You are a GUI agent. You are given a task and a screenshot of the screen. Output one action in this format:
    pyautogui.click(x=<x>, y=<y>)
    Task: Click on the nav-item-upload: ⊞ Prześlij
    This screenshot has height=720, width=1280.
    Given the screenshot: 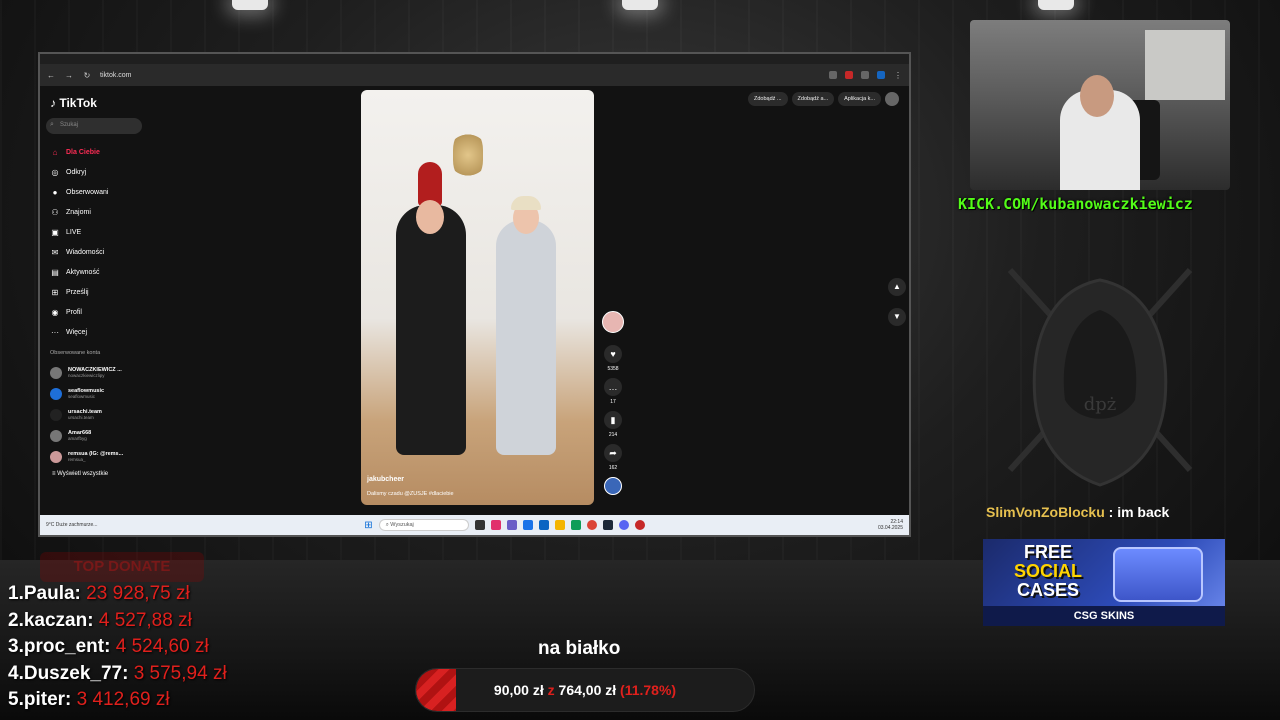 What is the action you would take?
    pyautogui.click(x=95, y=292)
    